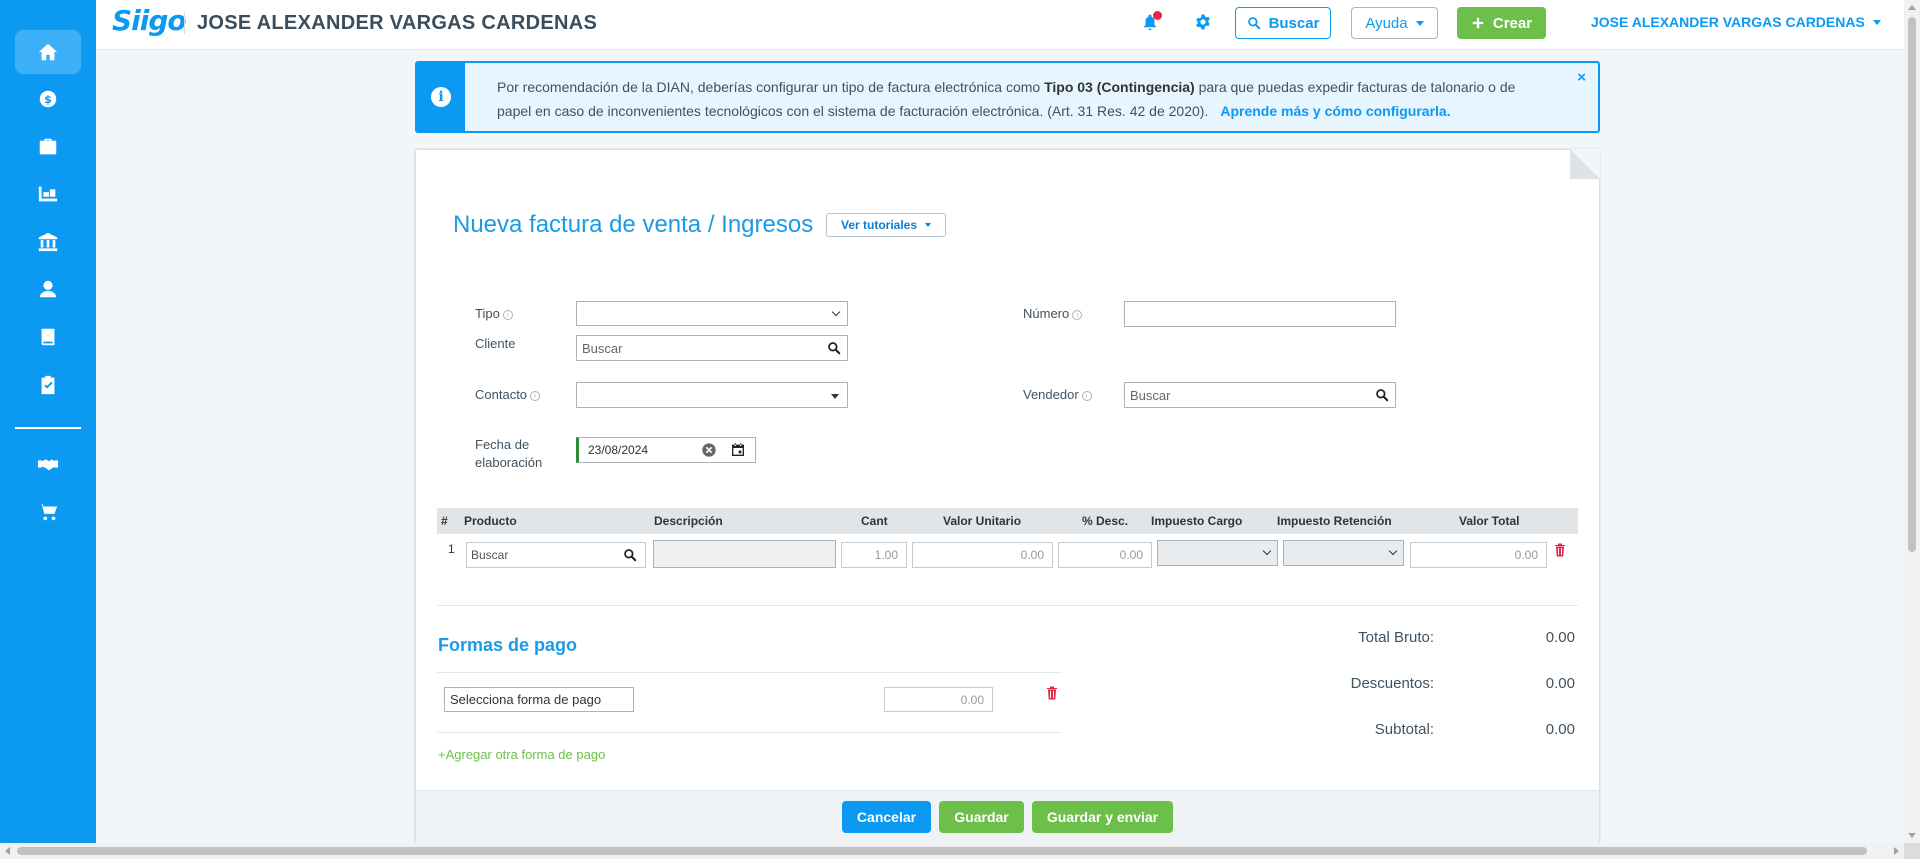 The width and height of the screenshot is (1920, 859). What do you see at coordinates (508, 645) in the screenshot?
I see `payment-section-title: Formas de pago` at bounding box center [508, 645].